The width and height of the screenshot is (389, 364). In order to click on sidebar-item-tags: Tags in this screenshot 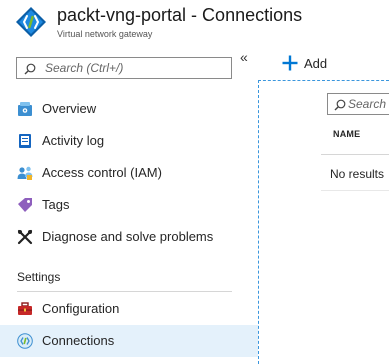, I will do `click(129, 205)`.